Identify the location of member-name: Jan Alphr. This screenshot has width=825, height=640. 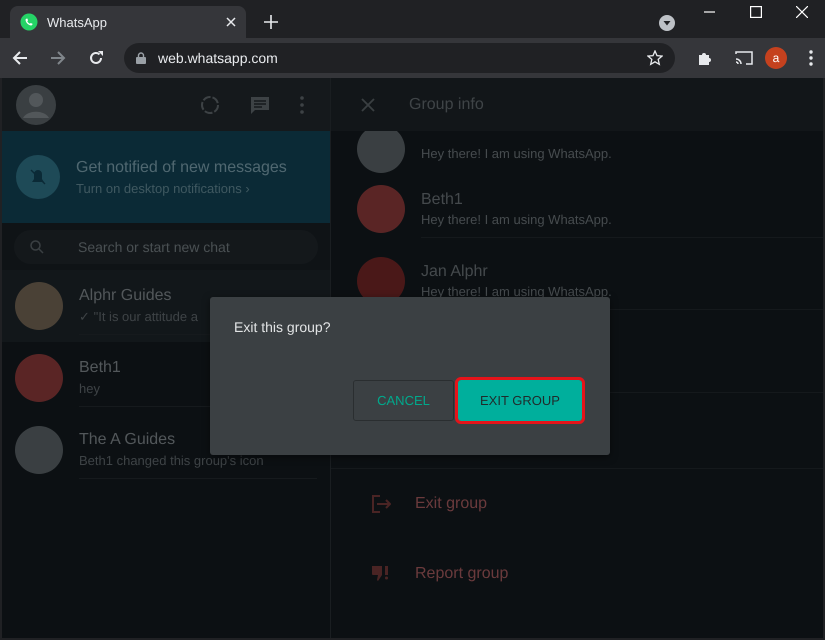
(455, 271).